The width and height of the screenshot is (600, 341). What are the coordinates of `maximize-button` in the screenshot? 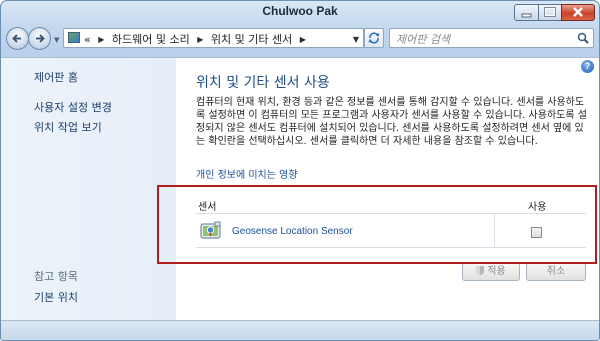 It's located at (550, 12).